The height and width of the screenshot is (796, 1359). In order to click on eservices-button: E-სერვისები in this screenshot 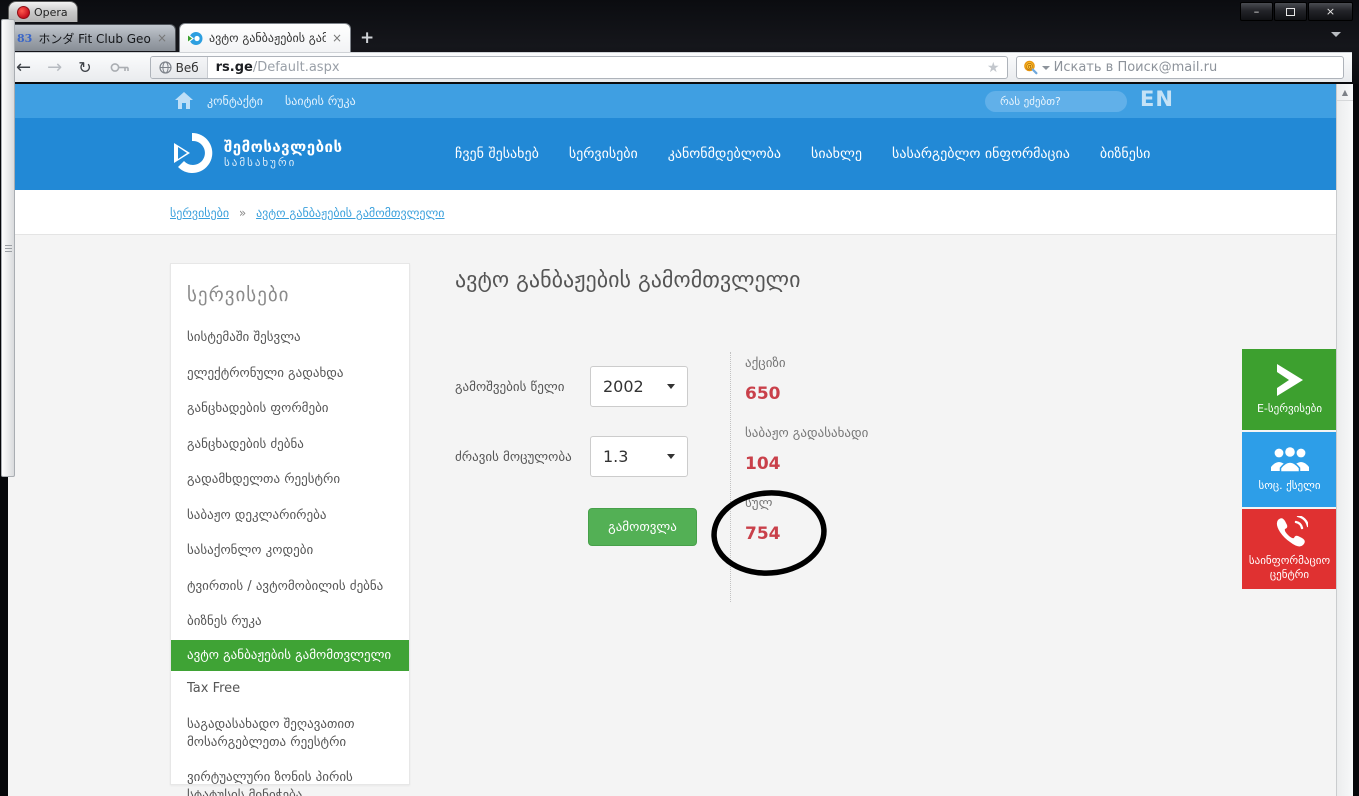, I will do `click(1289, 389)`.